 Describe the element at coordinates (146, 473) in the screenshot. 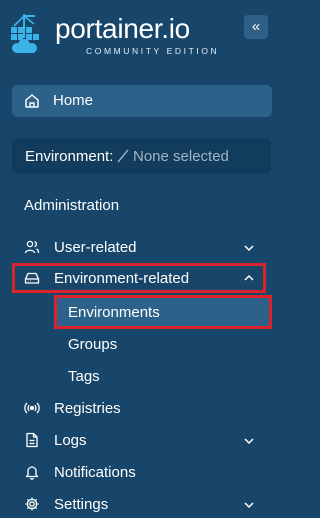

I see `sidebar-item-notifications: Notifications` at that location.